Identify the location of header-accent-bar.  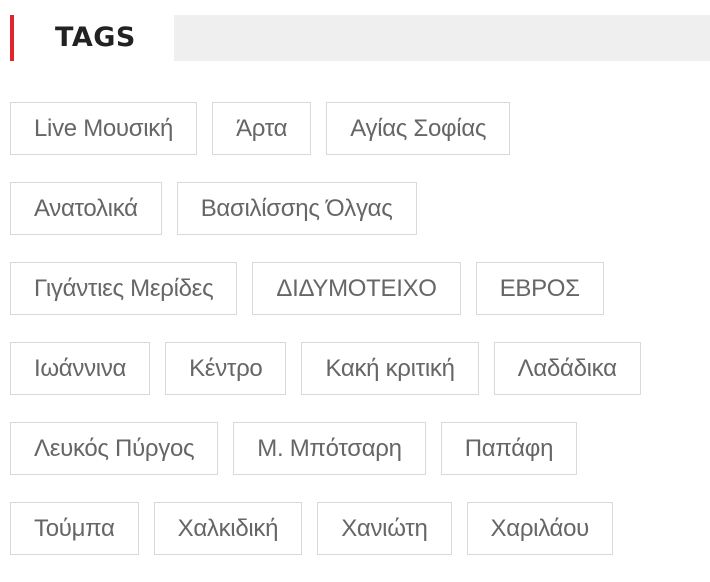
(12, 38).